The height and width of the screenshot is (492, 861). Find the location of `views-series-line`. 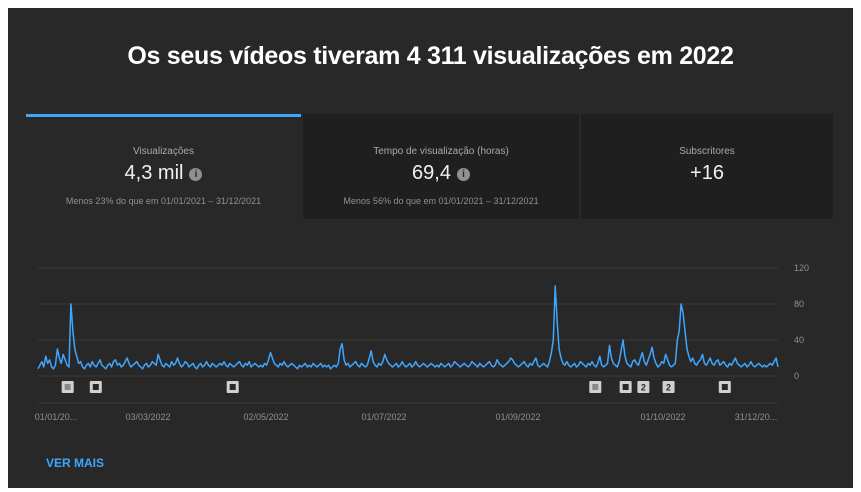

views-series-line is located at coordinates (408, 327).